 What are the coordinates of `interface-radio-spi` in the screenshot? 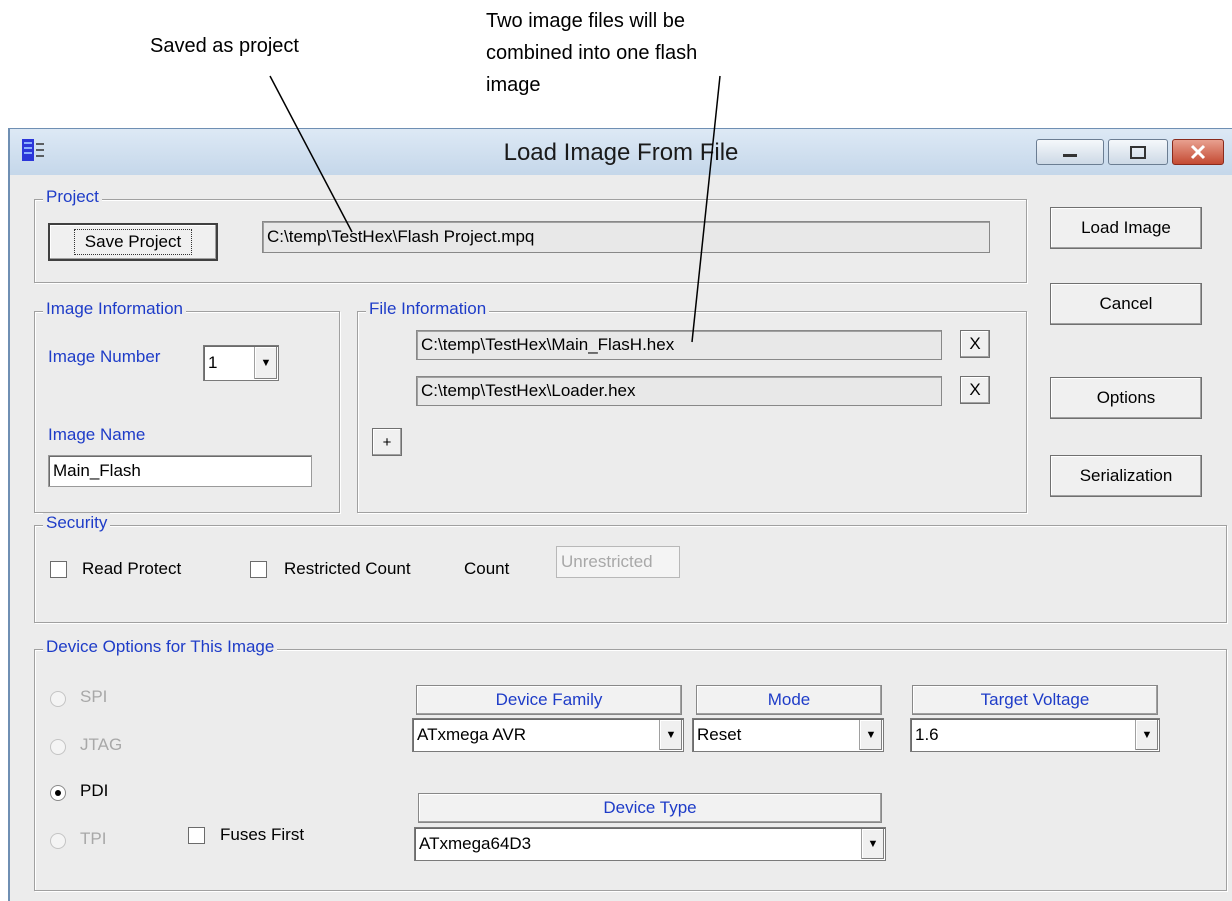 It's located at (58, 699).